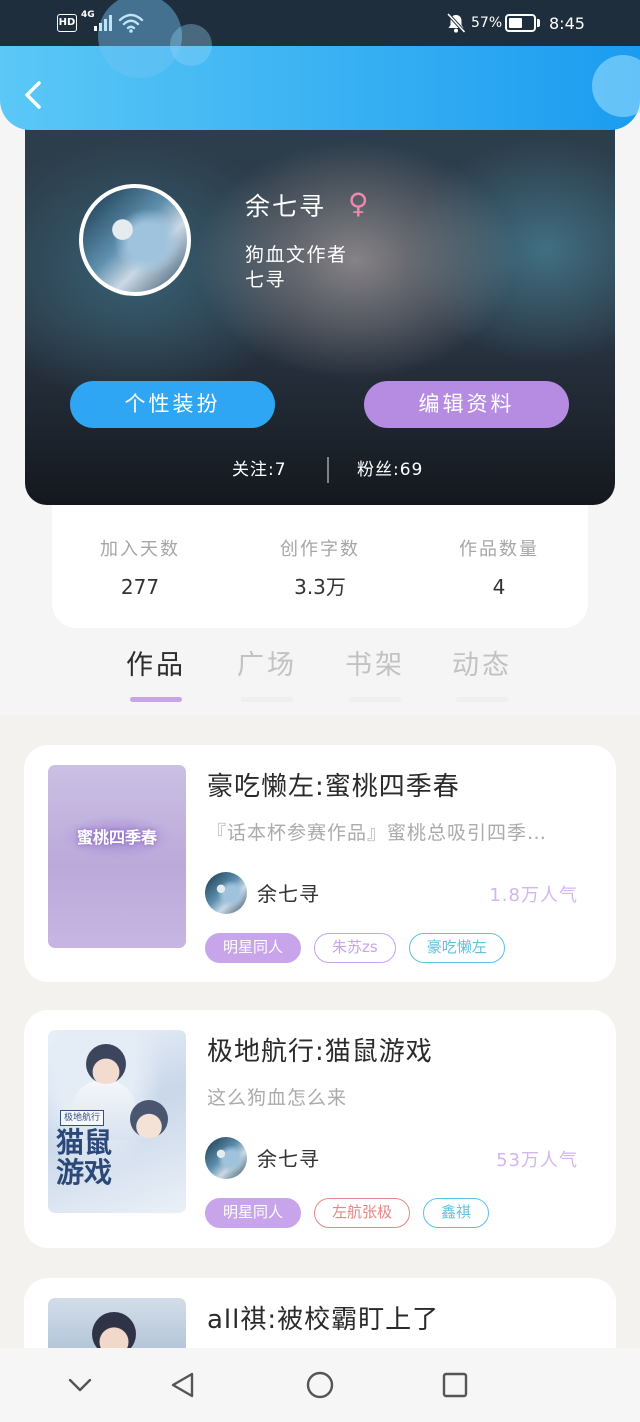 The width and height of the screenshot is (640, 1422). I want to click on work-cover: 极地航行 猫鼠游戏, so click(117, 1121).